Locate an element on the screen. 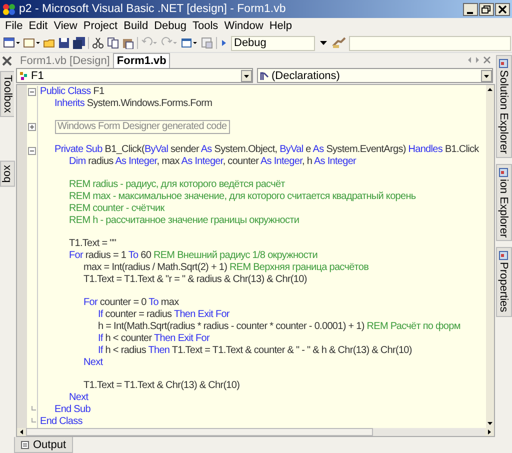 This screenshot has width=512, height=453. horizontal-scrollbar is located at coordinates (255, 432).